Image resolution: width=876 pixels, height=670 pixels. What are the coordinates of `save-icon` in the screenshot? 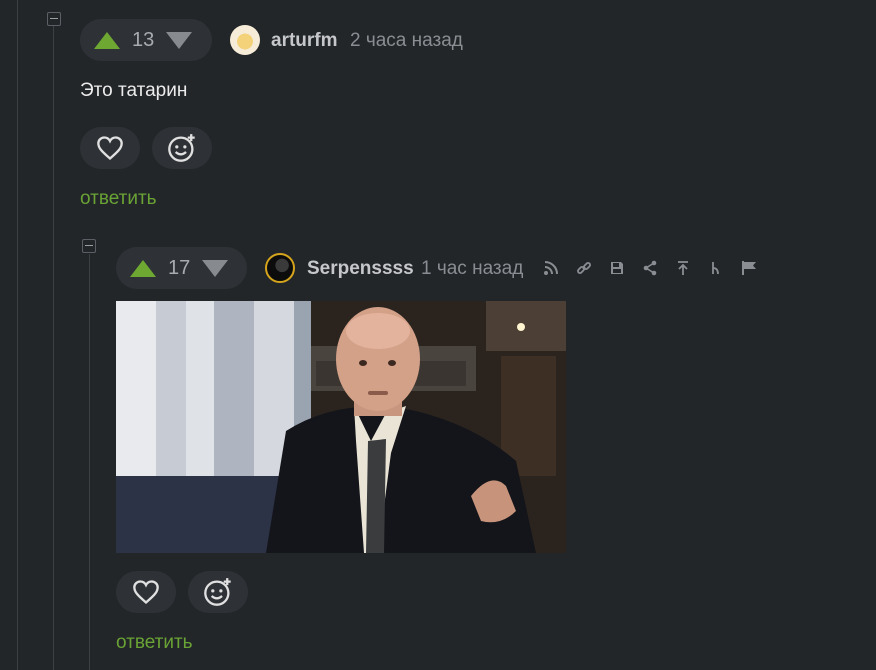 It's located at (617, 268).